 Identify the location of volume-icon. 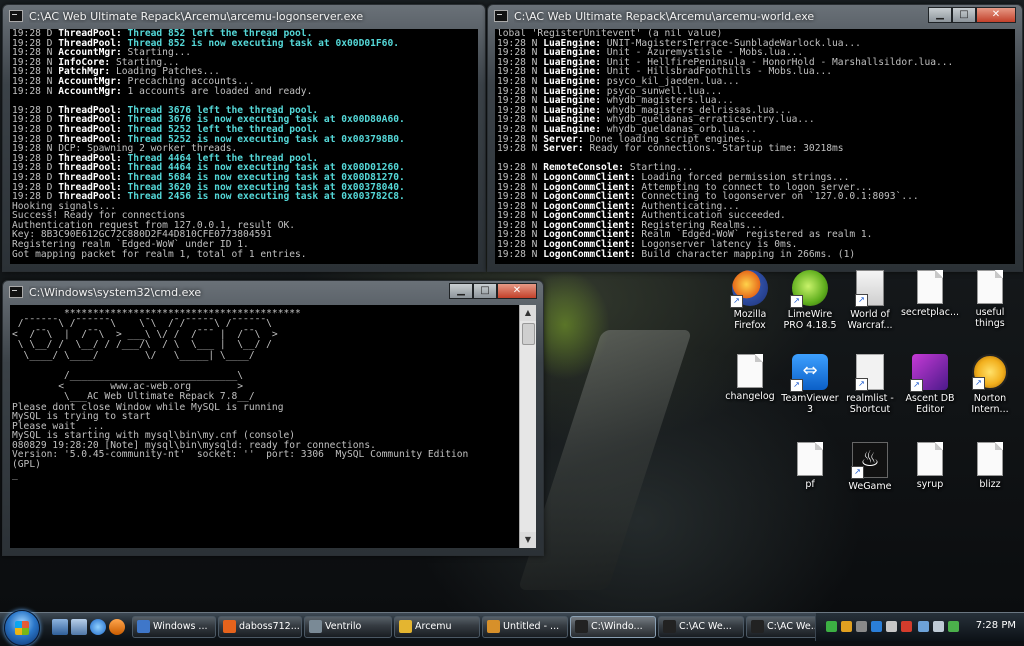
(938, 626).